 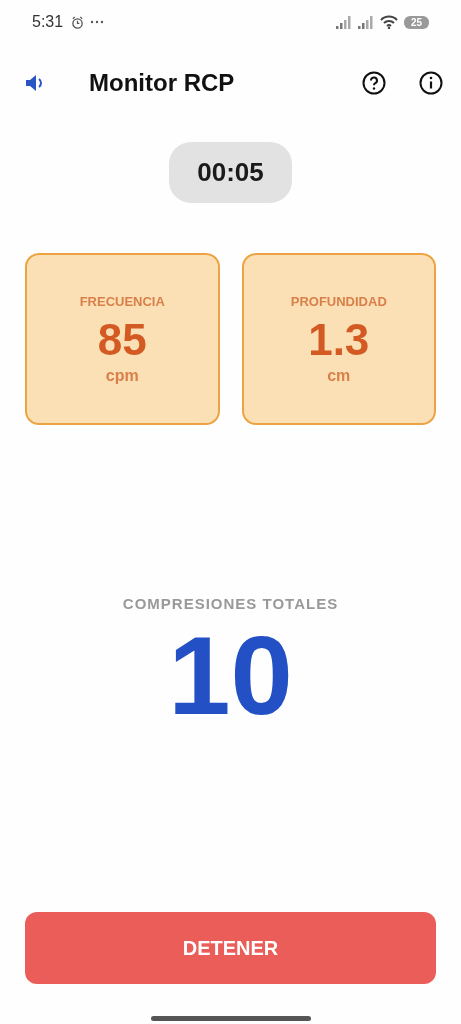 I want to click on stop-button: DETENER, so click(x=230, y=948).